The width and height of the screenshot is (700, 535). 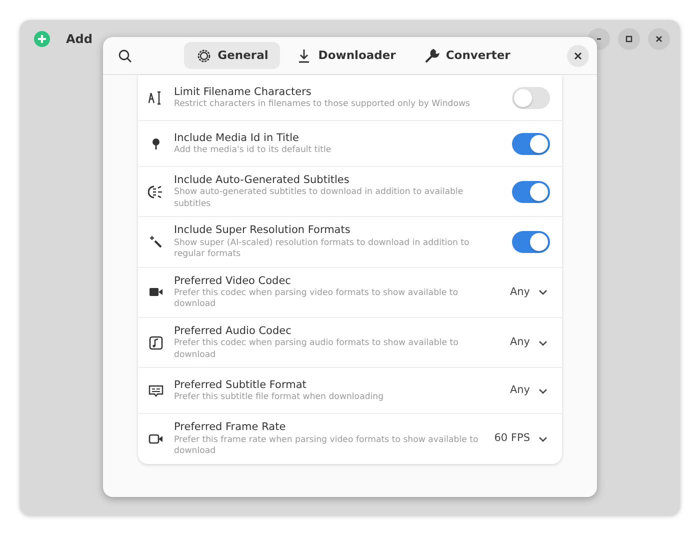 I want to click on tab: General, so click(x=232, y=56).